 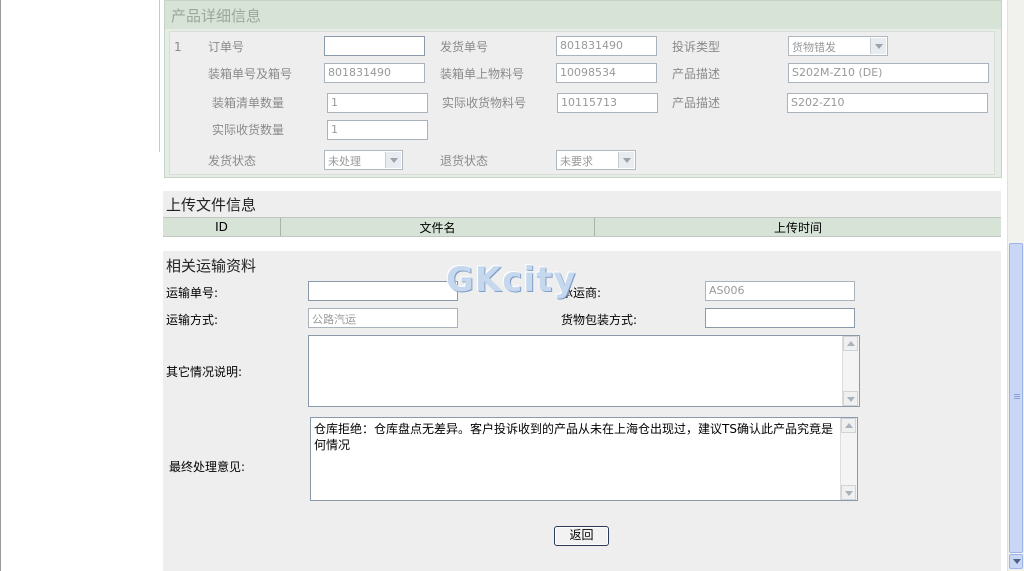 I want to click on upload-section: 上传文件信息 ID 文件名 上传时间, so click(x=582, y=214).